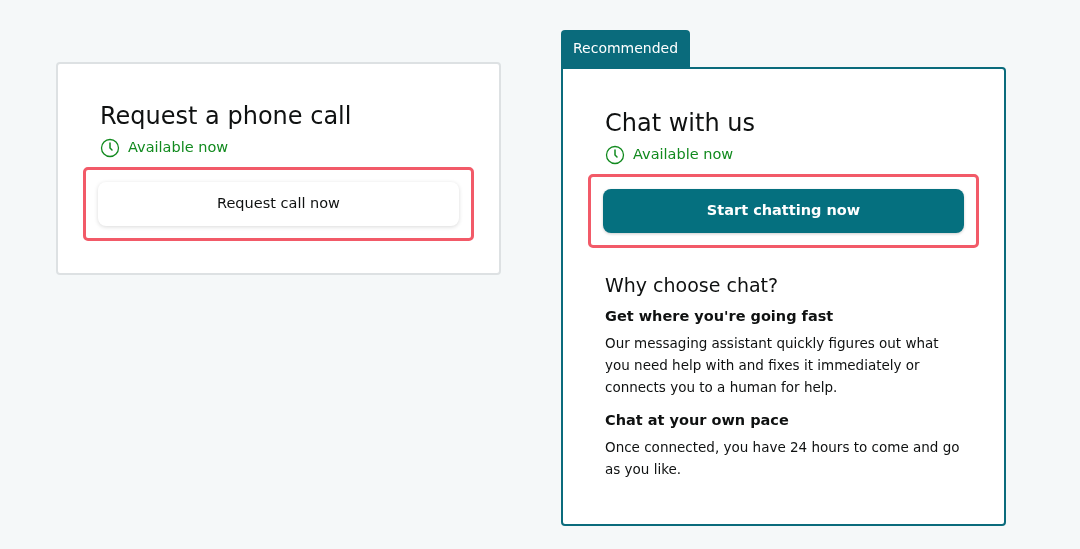  What do you see at coordinates (697, 421) in the screenshot?
I see `reason-title: Chat at your own pace` at bounding box center [697, 421].